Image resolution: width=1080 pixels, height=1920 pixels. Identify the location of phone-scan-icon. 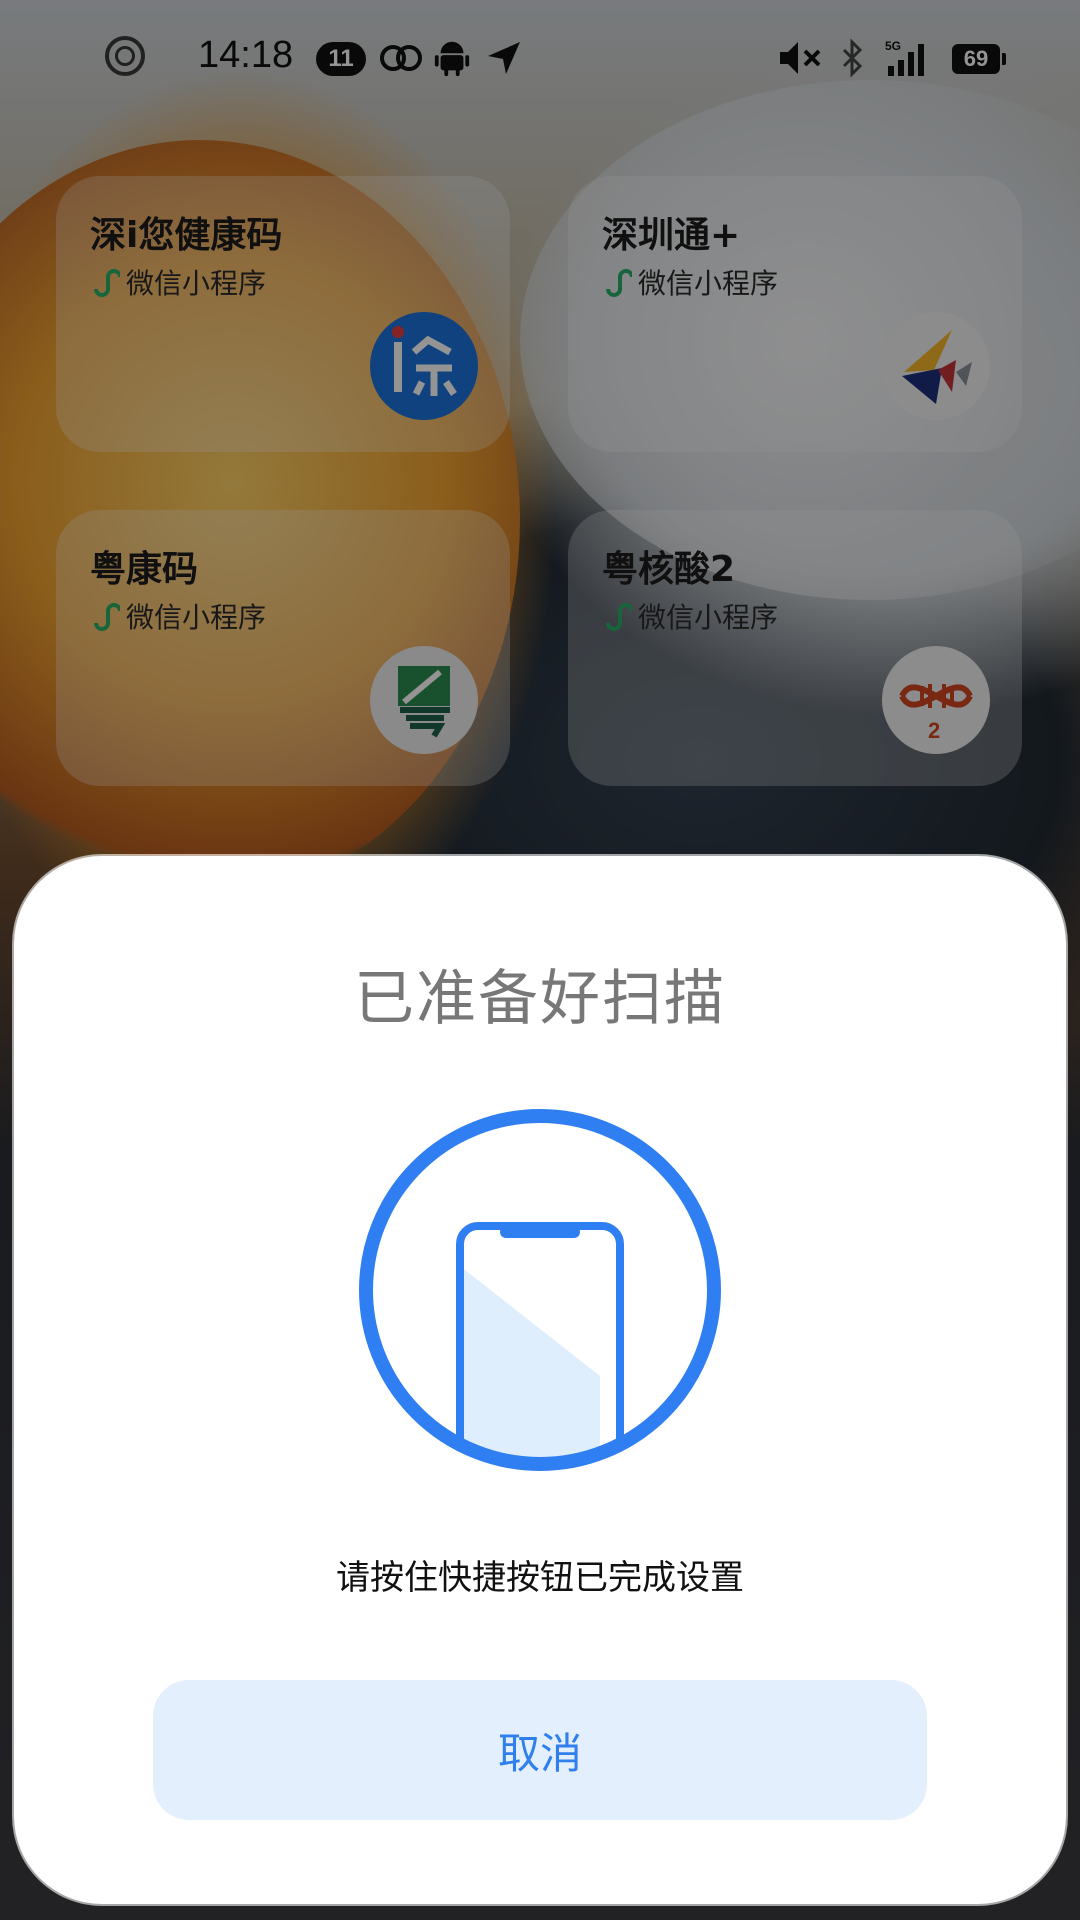
(540, 1290).